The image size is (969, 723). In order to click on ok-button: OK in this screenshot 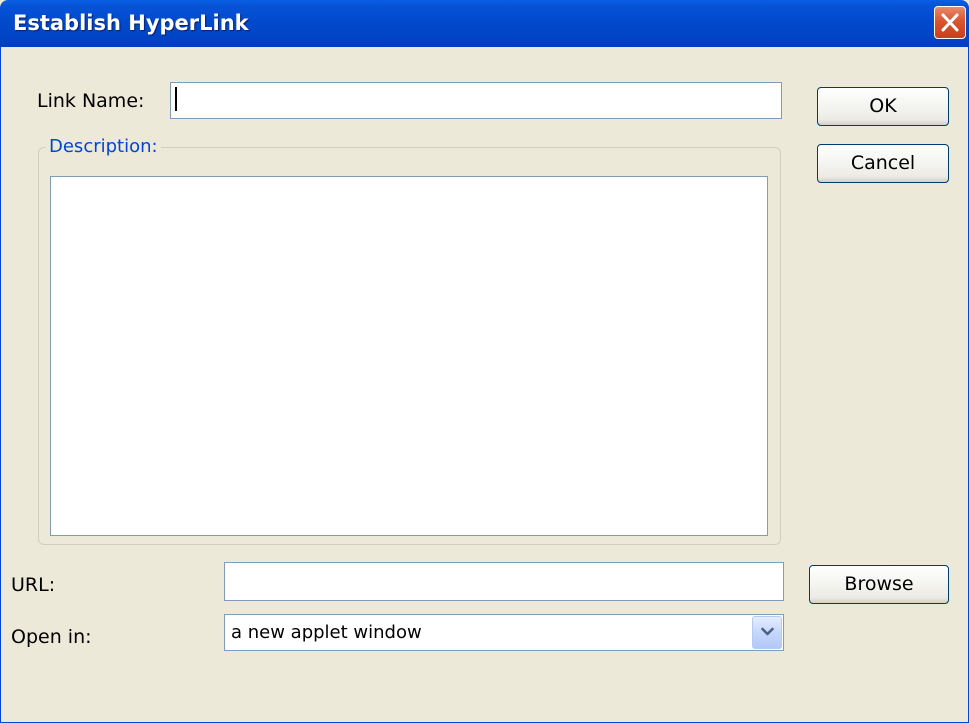, I will do `click(883, 106)`.